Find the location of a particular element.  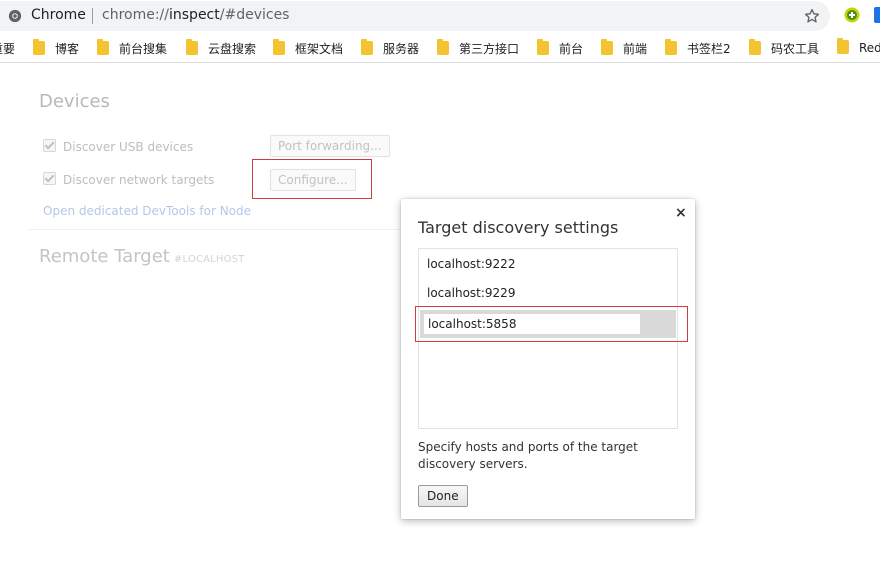

usb-discovery-checkbox is located at coordinates (49, 145).